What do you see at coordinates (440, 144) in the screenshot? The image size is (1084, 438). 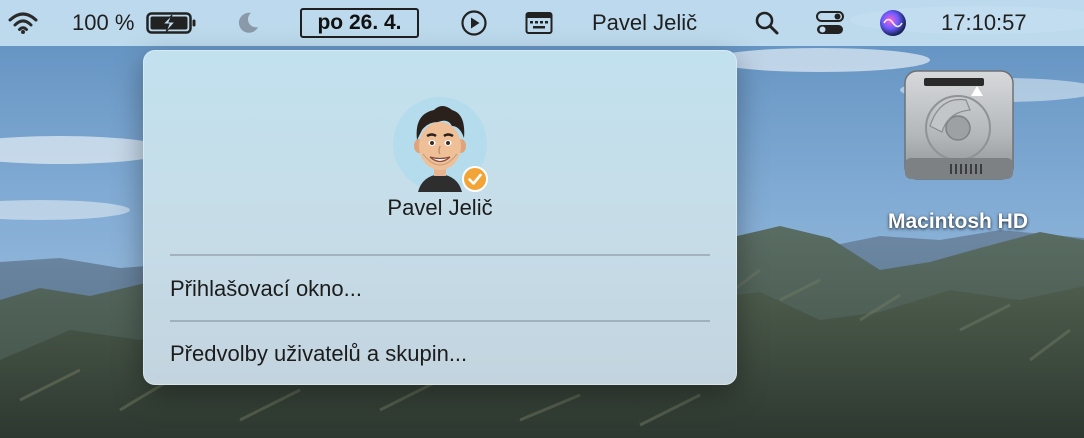 I see `avatar` at bounding box center [440, 144].